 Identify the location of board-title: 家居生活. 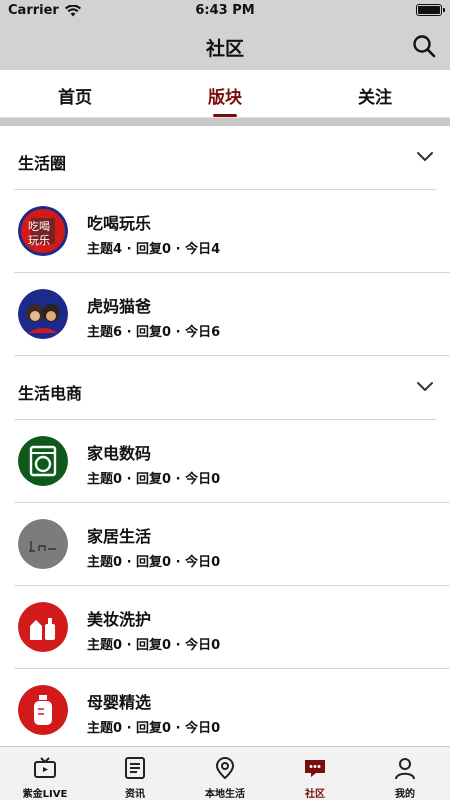
(119, 536).